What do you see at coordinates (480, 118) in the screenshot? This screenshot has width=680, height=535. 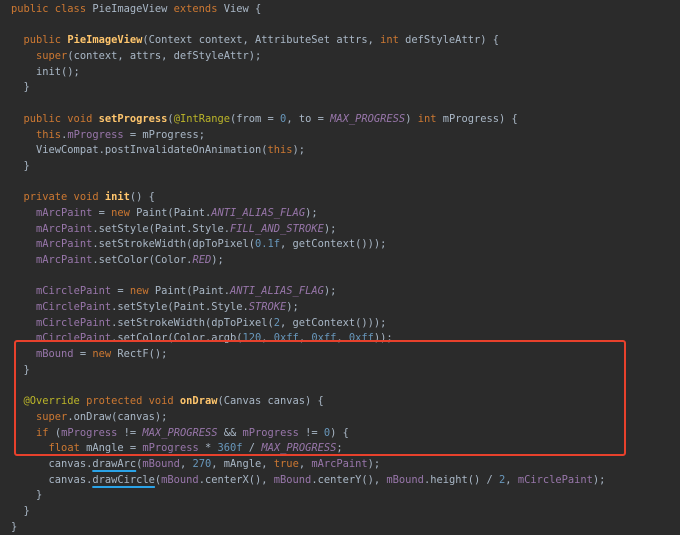 I see `code-token: mProgress) {` at bounding box center [480, 118].